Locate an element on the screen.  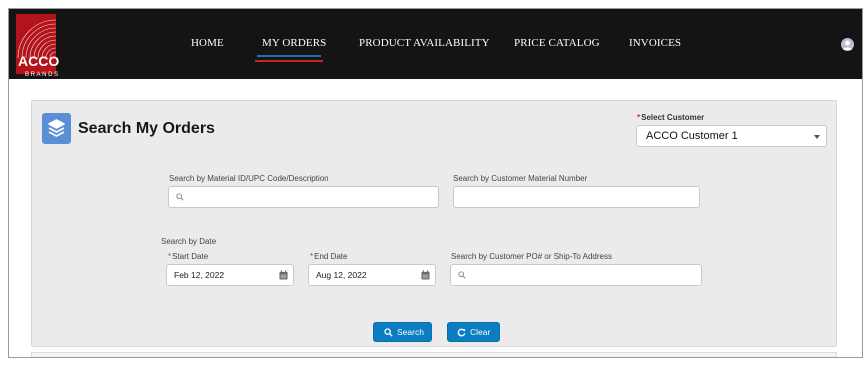
start-date-label: *Start Date is located at coordinates (188, 256).